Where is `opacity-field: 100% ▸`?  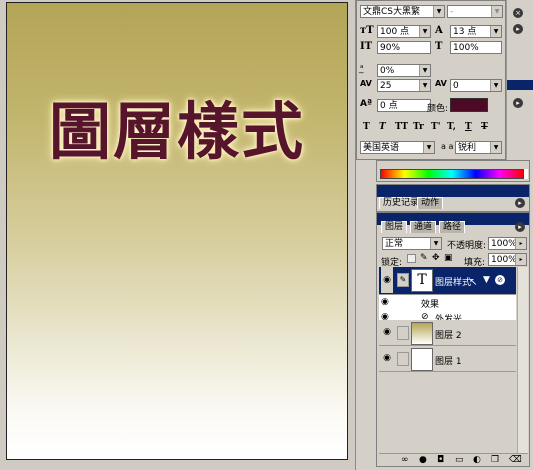
opacity-field: 100% ▸ is located at coordinates (507, 243).